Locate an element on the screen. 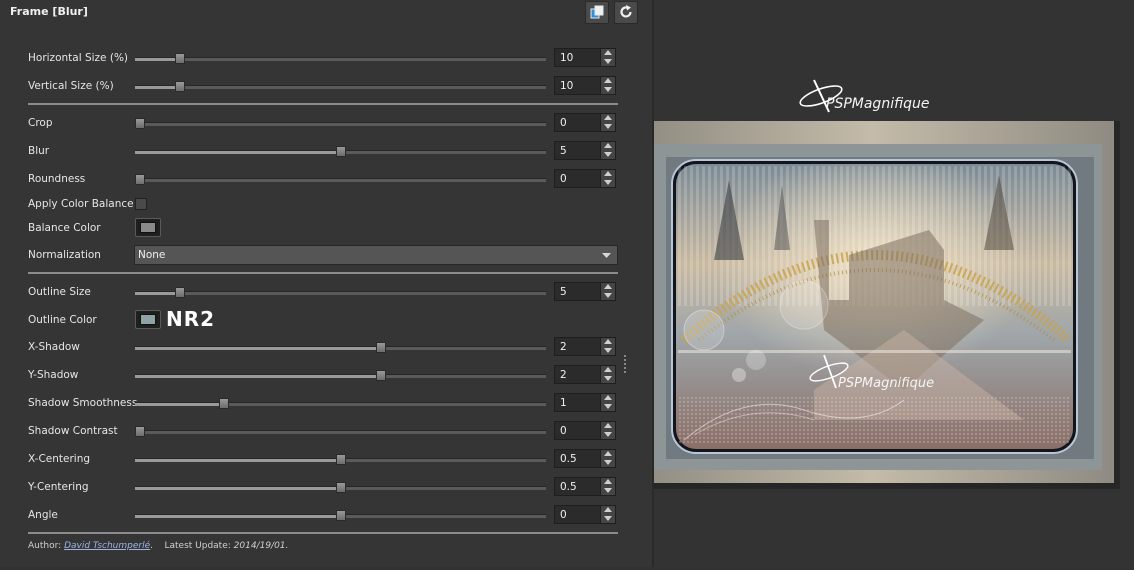 This screenshot has width=1134, height=570. param-row-outline-color: Outline Color NR2 is located at coordinates (320, 319).